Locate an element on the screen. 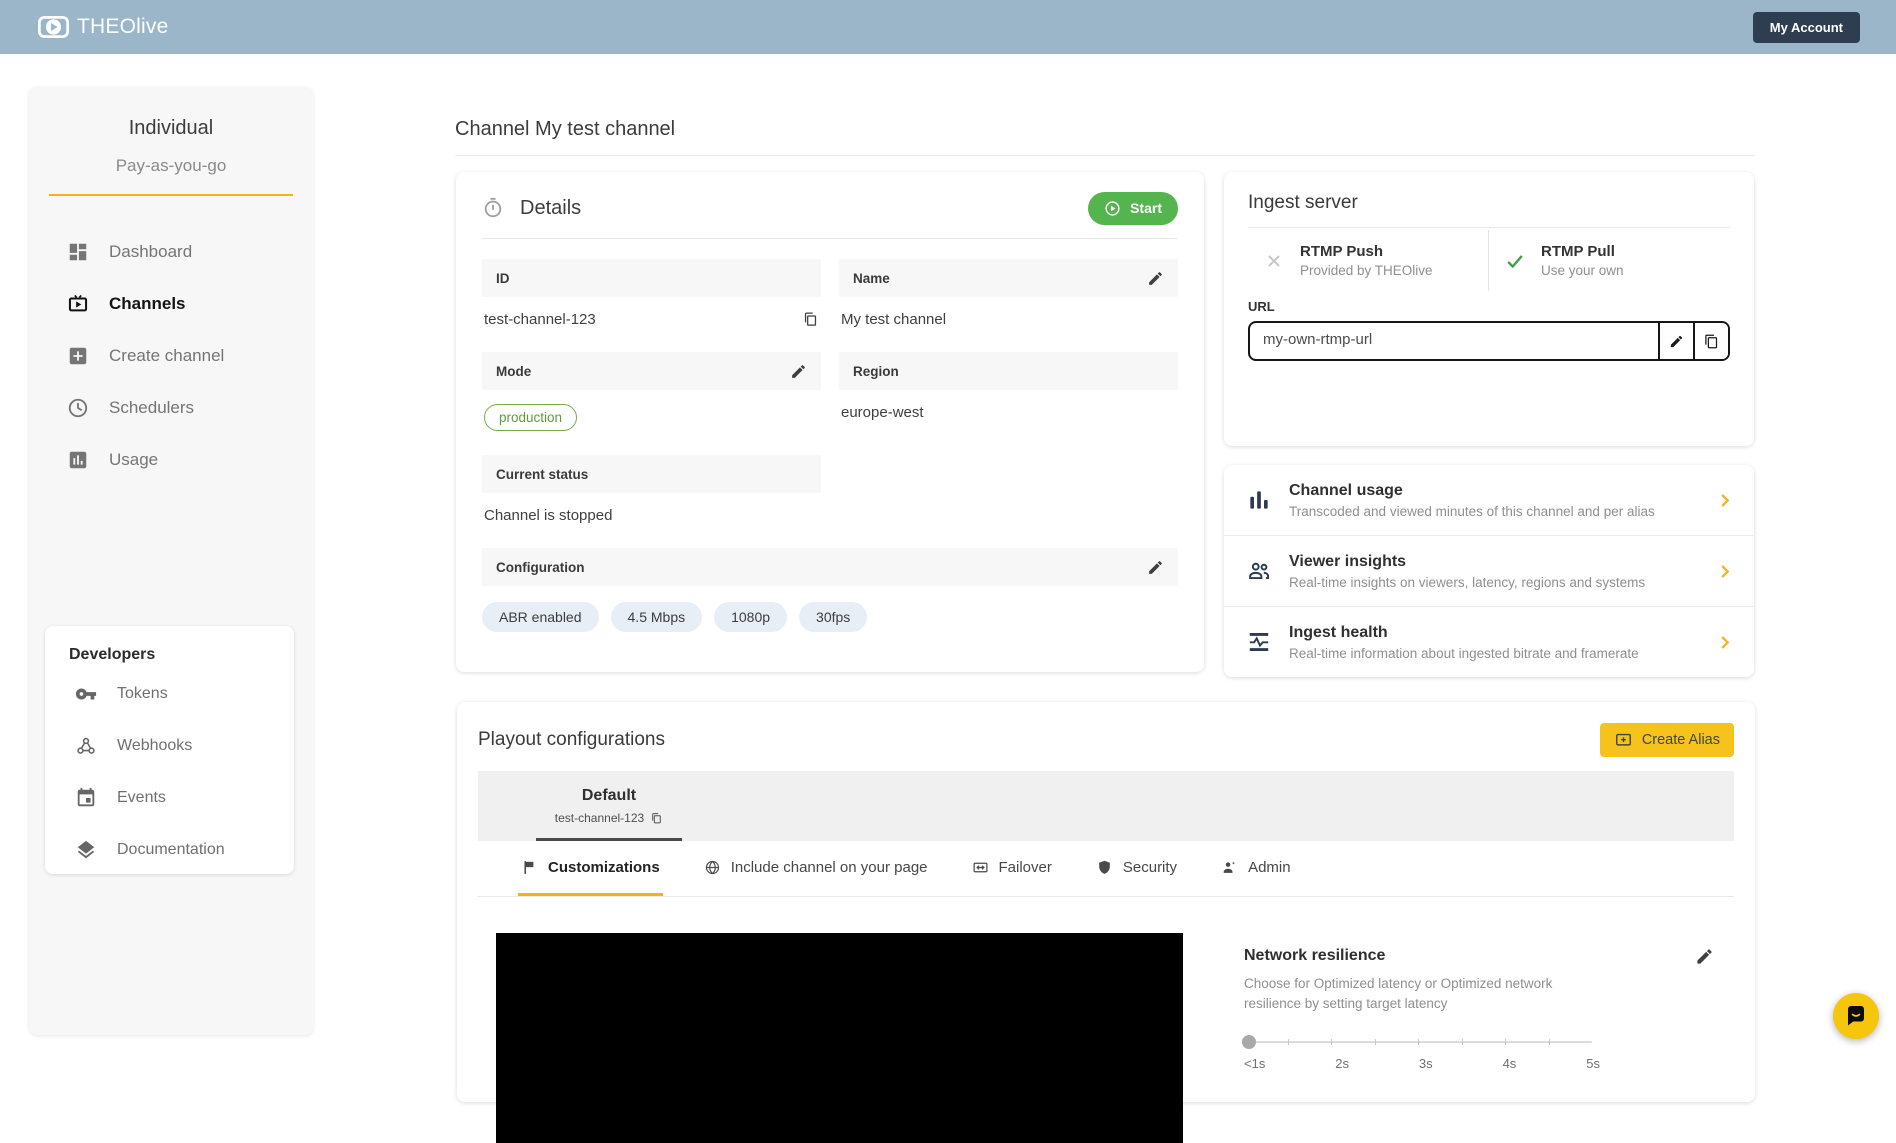 This screenshot has width=1896, height=1143. playout-config-strip: Default test-channel-123 is located at coordinates (1106, 806).